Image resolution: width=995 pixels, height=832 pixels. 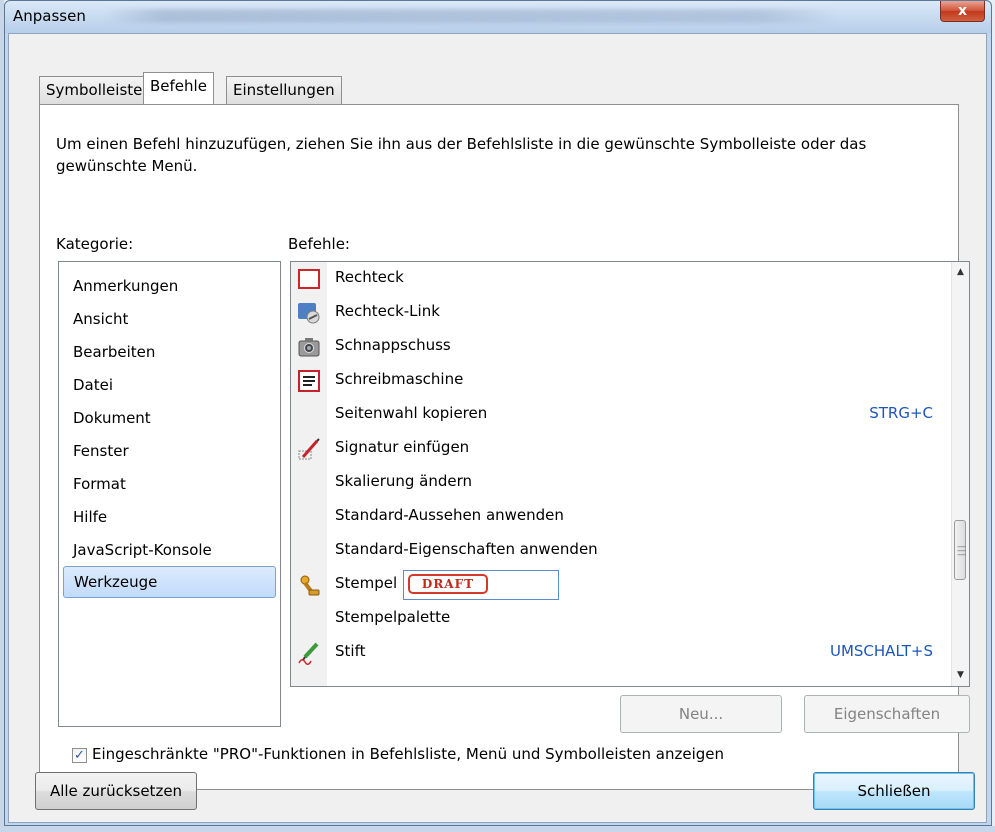 I want to click on blurred-background-title, so click(x=470, y=16).